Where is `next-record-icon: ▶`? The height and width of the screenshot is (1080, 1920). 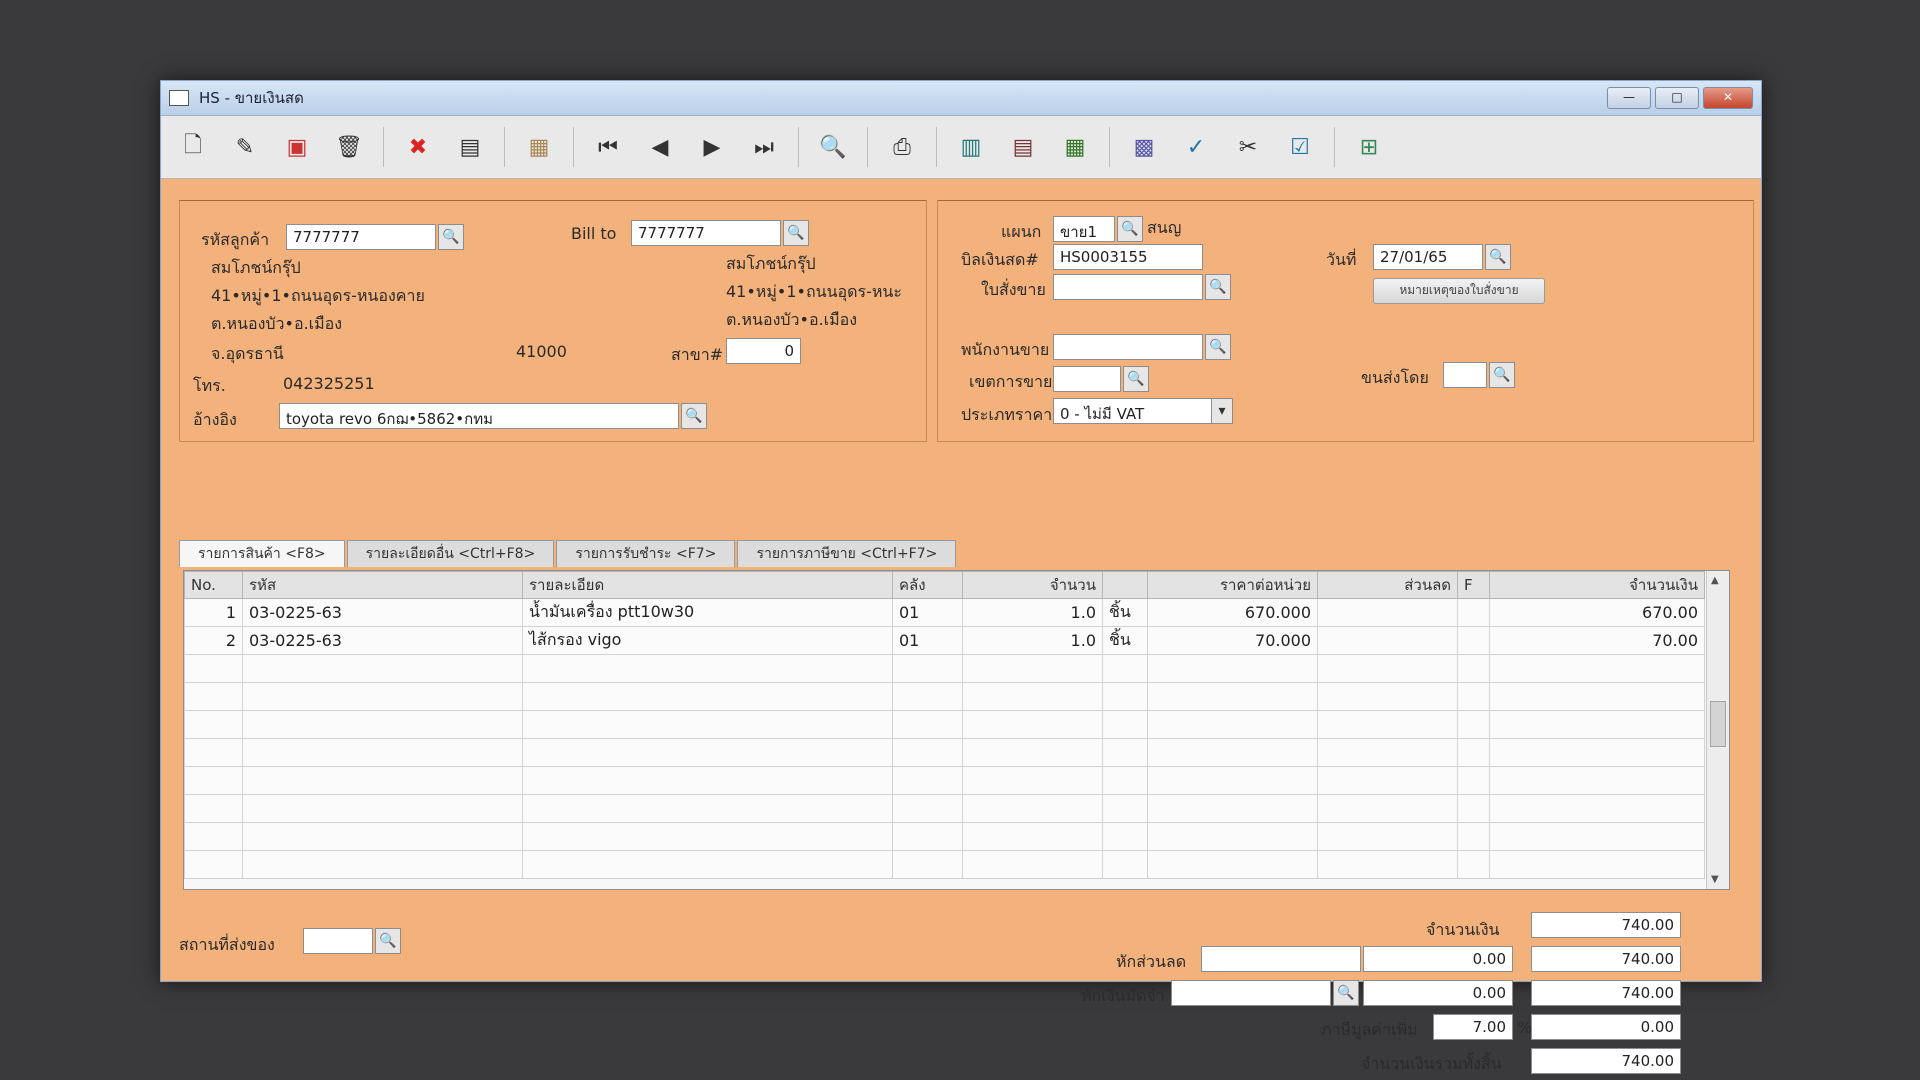 next-record-icon: ▶ is located at coordinates (712, 147).